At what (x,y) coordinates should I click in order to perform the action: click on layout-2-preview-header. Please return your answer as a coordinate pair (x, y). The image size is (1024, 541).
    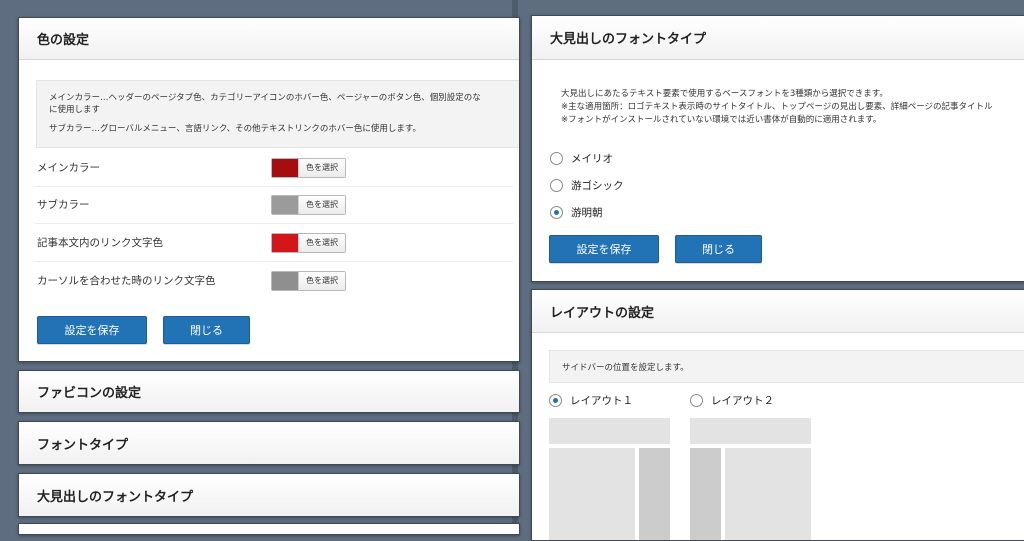
    Looking at the image, I should click on (750, 431).